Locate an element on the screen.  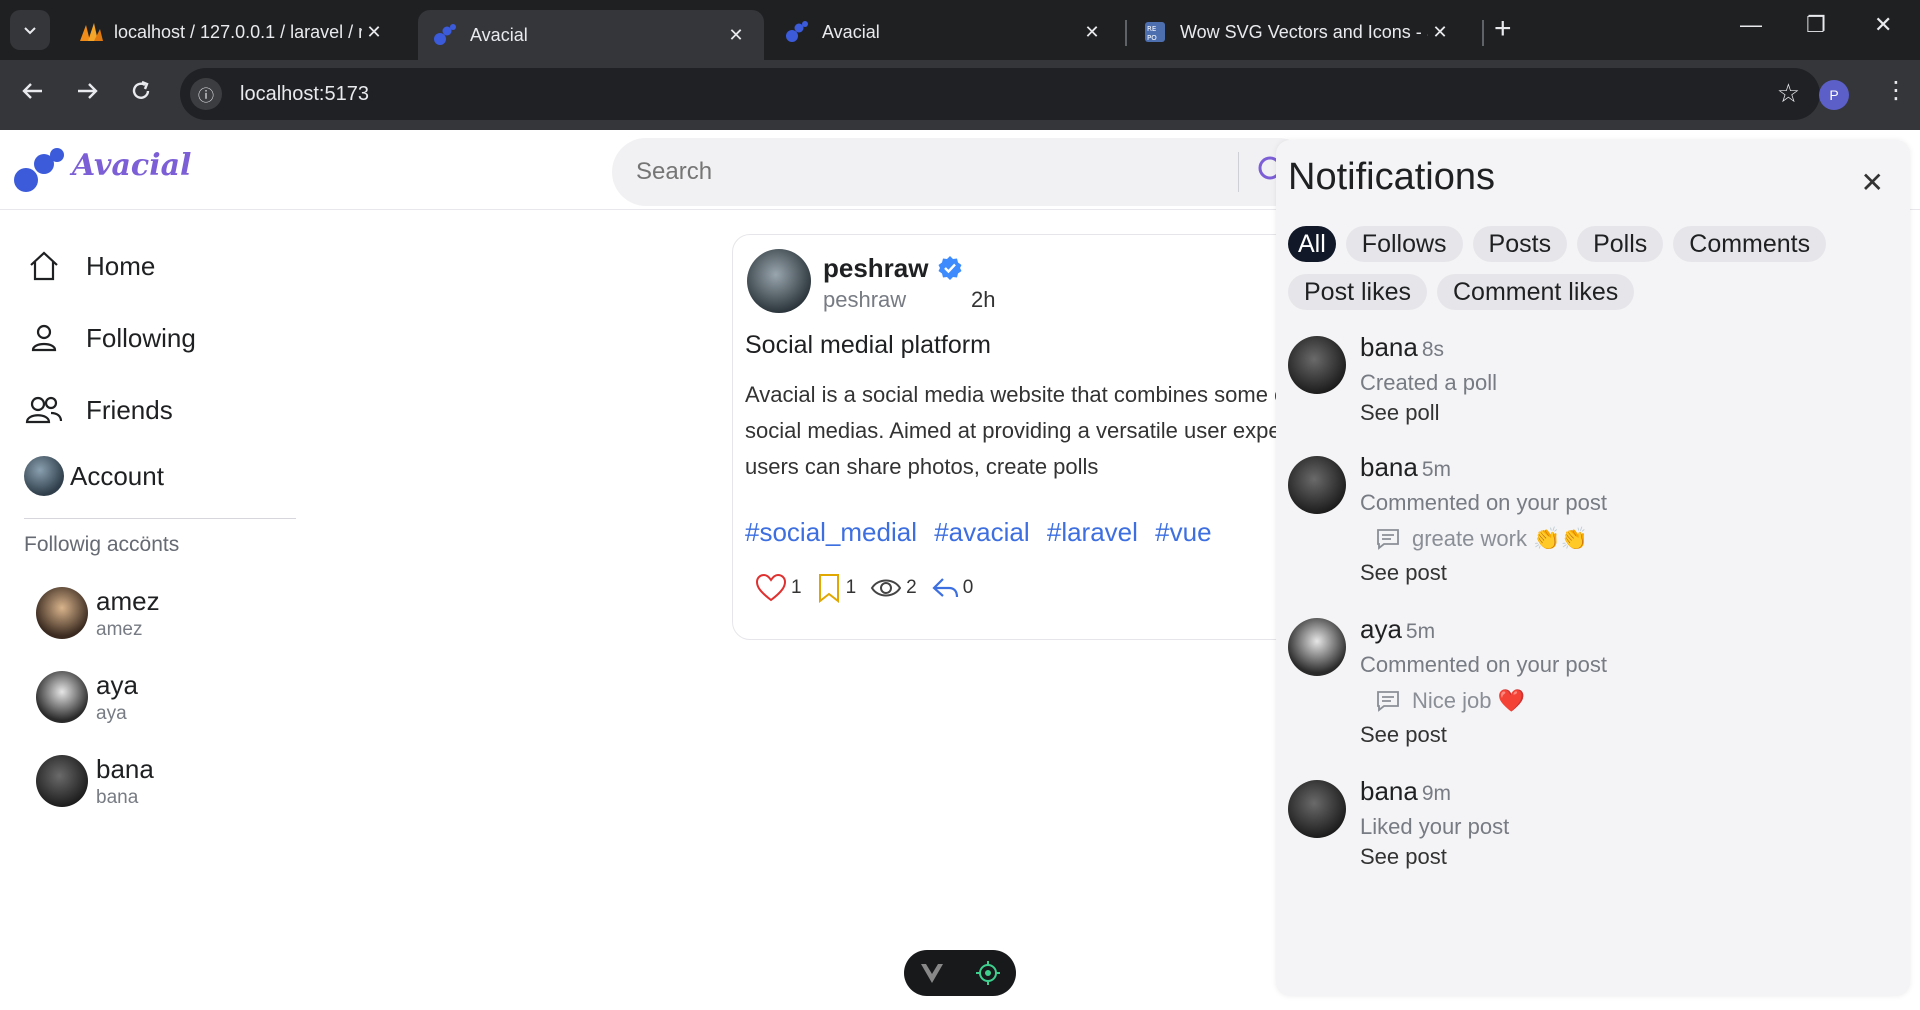
search-bar is located at coordinates (962, 172).